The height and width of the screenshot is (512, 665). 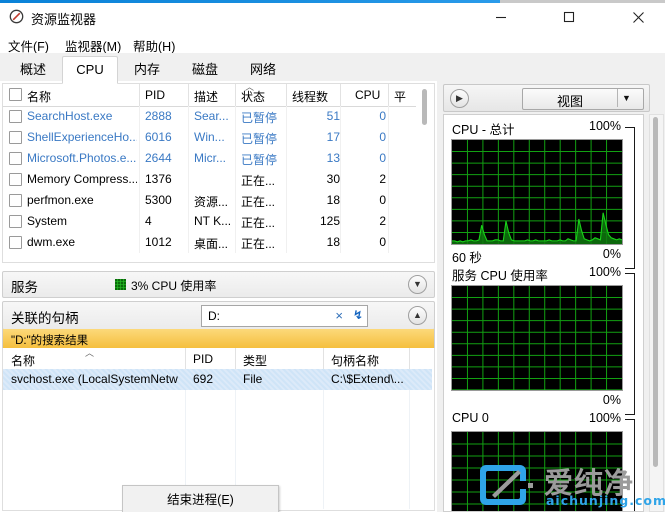 I want to click on col-header-pid: PID, so click(x=155, y=95).